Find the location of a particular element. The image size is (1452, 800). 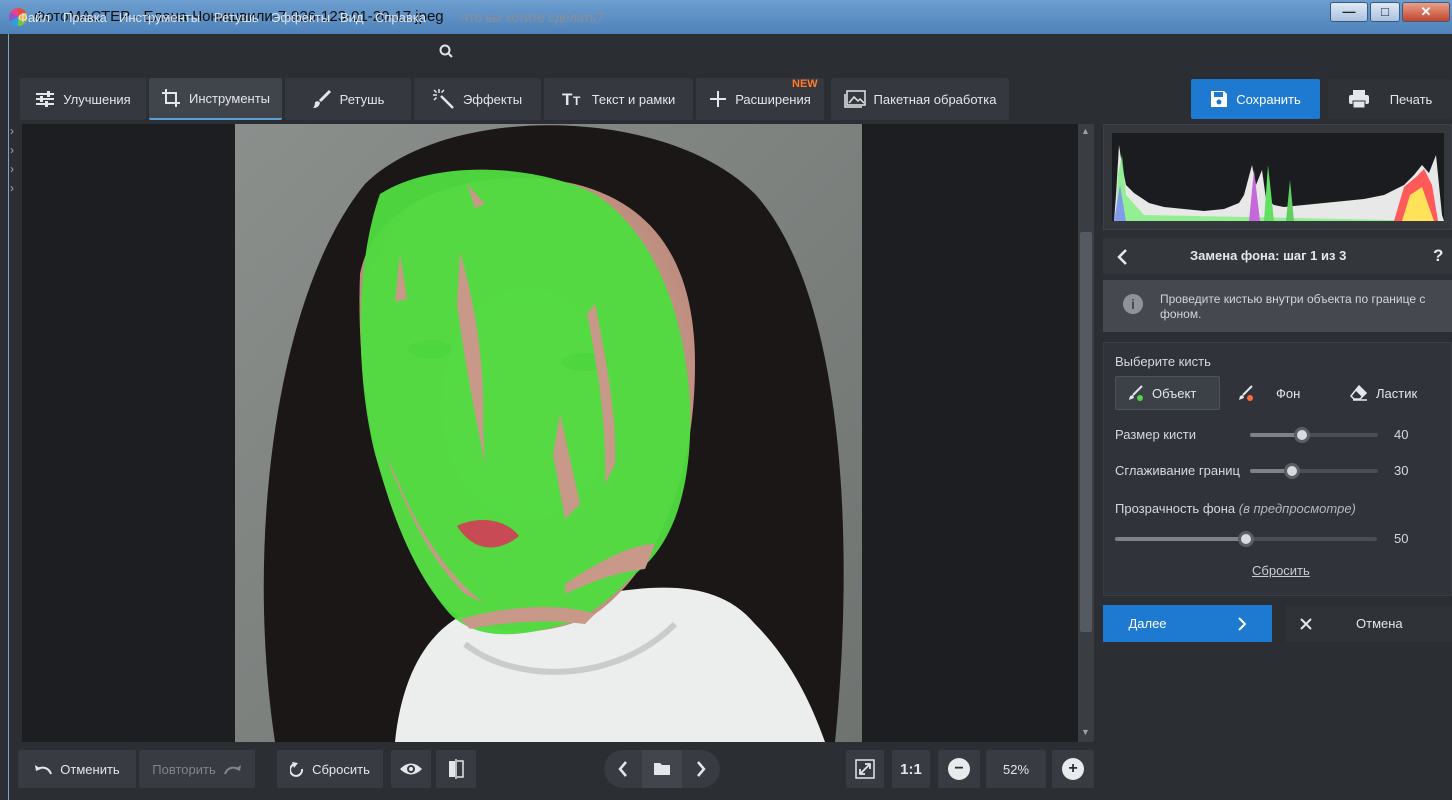

brush-object-icon is located at coordinates (1136, 393).